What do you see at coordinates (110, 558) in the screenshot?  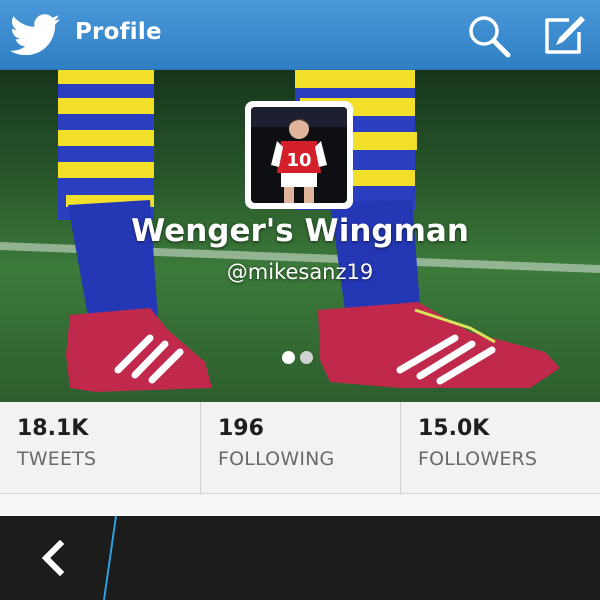 I see `bar-divider` at bounding box center [110, 558].